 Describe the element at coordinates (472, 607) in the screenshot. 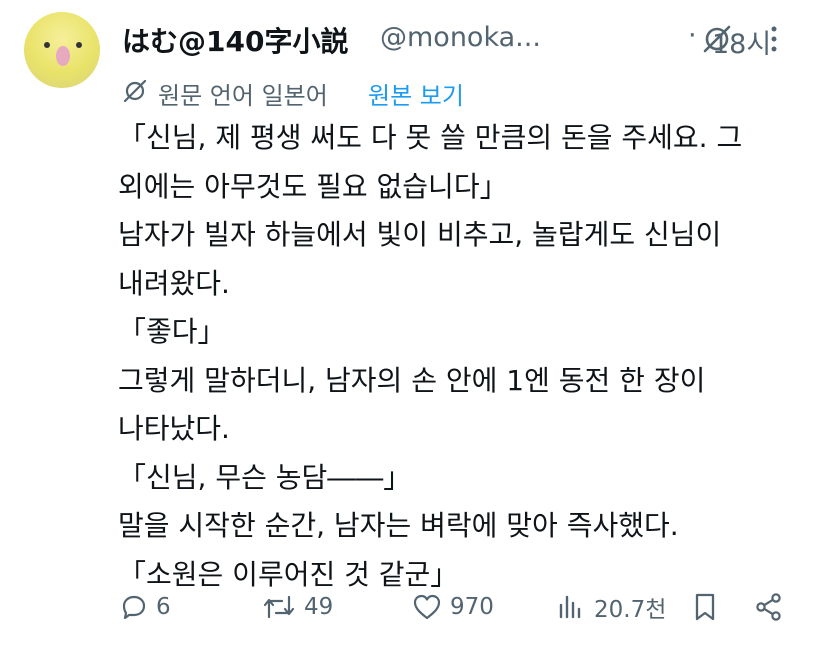

I see `like-count: 970` at that location.